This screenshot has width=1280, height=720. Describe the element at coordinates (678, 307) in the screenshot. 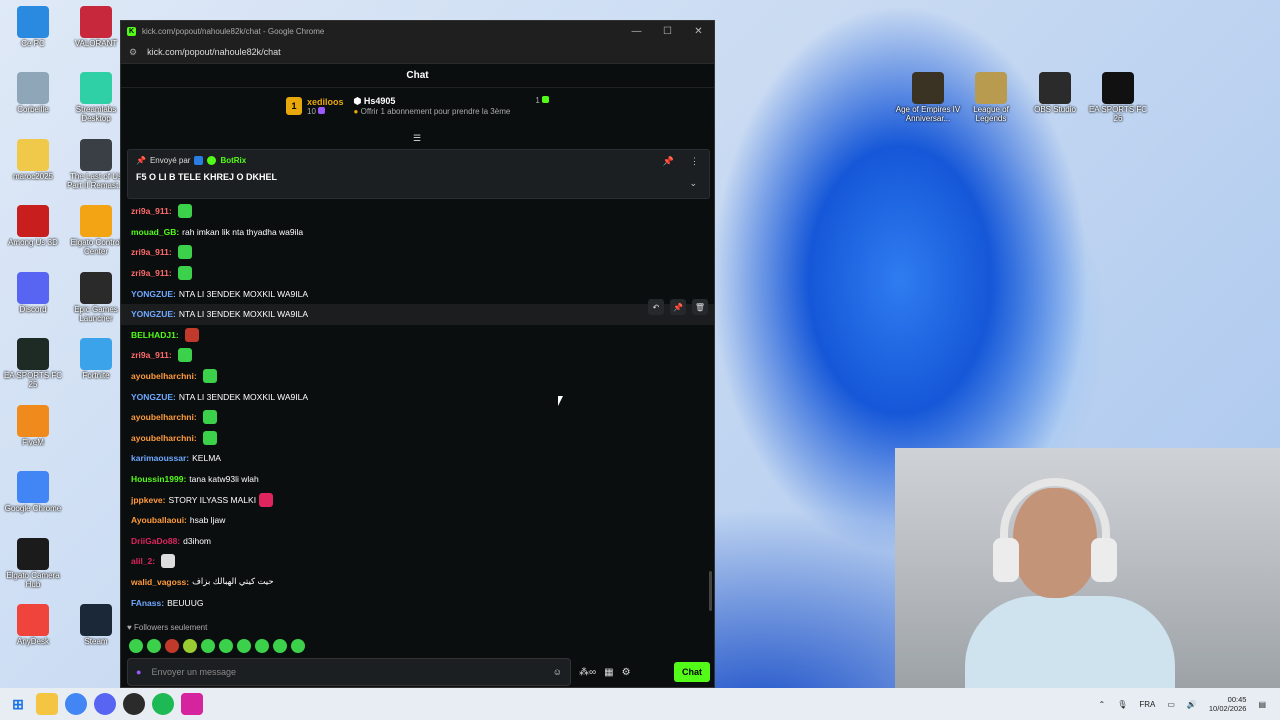

I see `pin-message-icon: 📌` at that location.